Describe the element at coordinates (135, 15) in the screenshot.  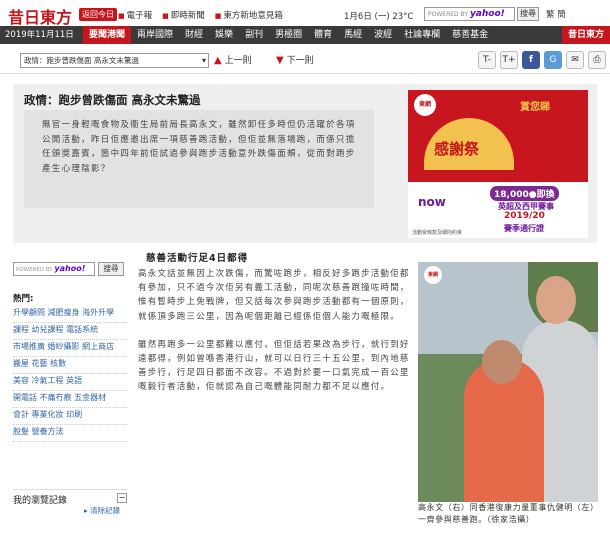
I see `top-link-epaper: 電子報` at that location.